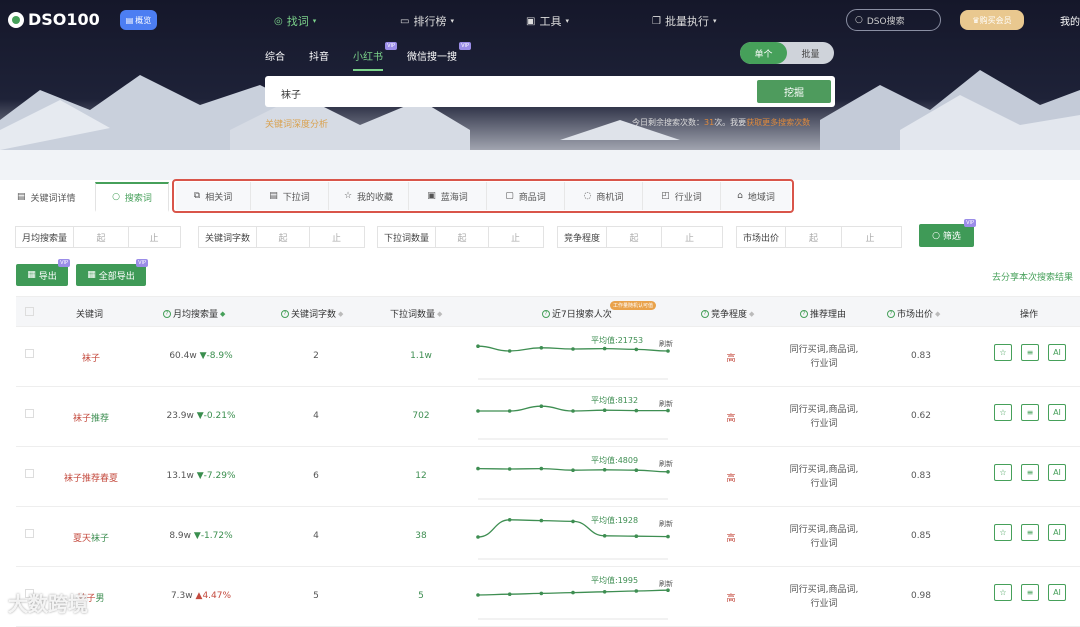 This screenshot has height=627, width=1080. Describe the element at coordinates (194, 313) in the screenshot. I see `col-monthly: ? 月均搜索量 ◆` at that location.